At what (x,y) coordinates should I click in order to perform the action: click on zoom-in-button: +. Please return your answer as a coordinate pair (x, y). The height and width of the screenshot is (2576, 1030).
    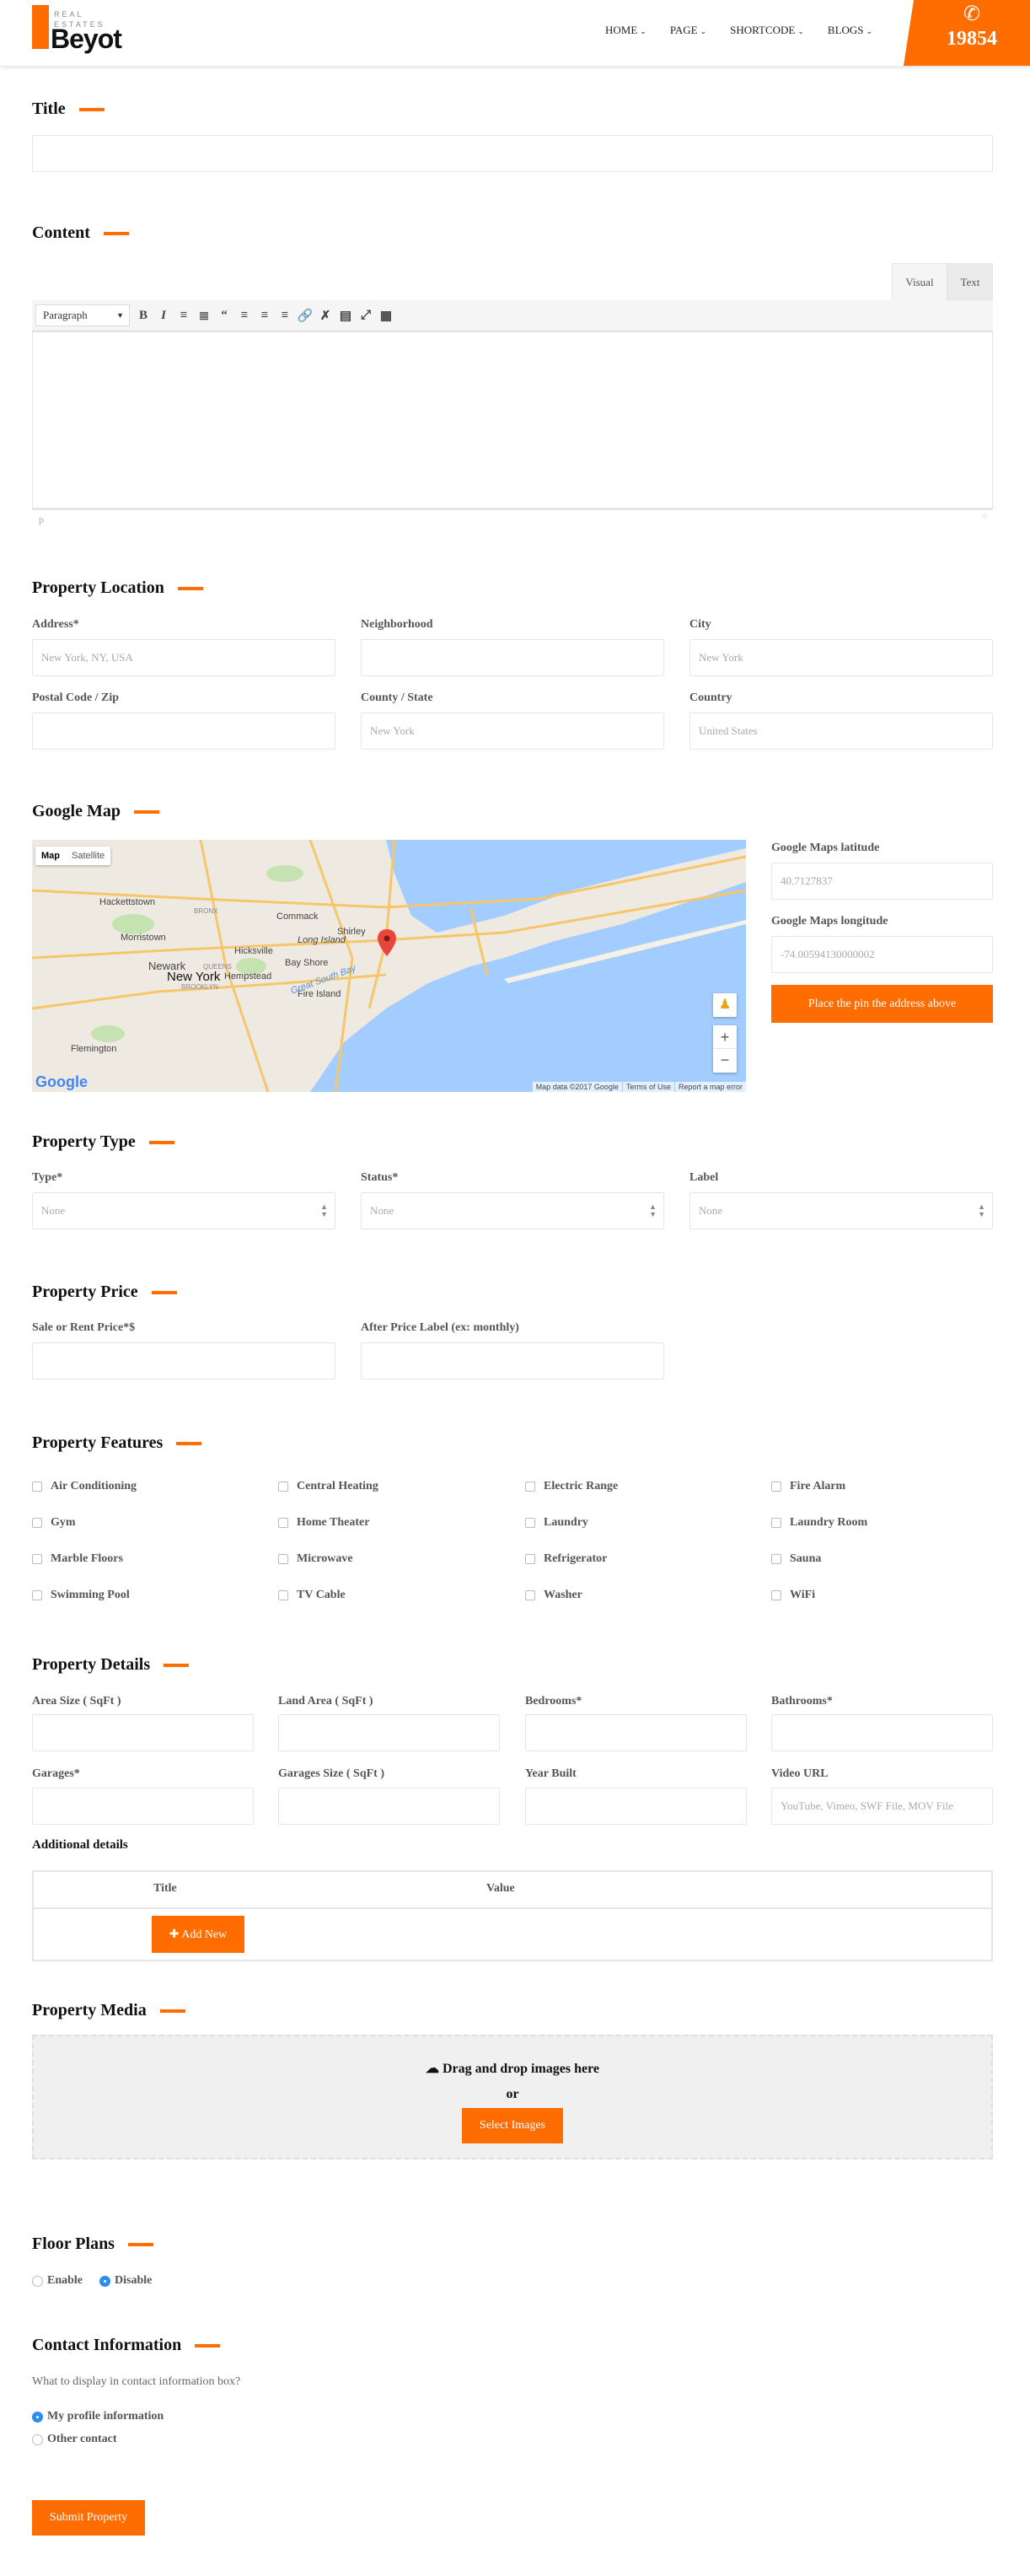
    Looking at the image, I should click on (725, 1037).